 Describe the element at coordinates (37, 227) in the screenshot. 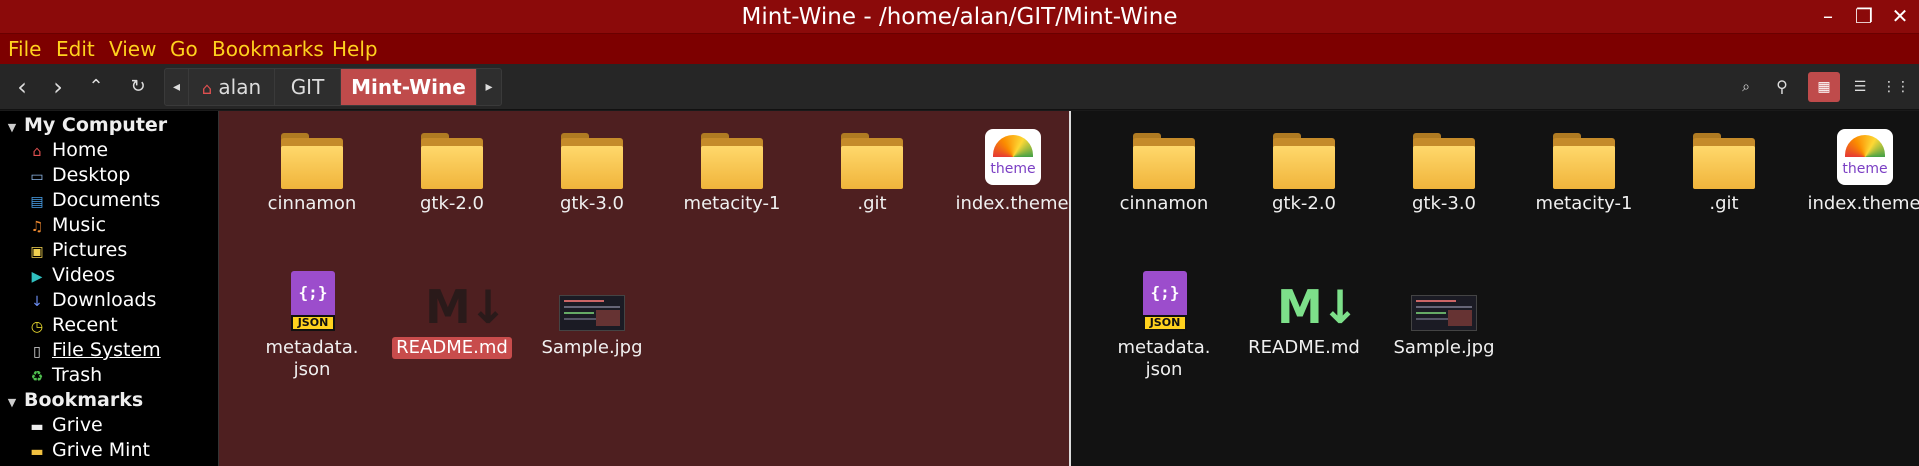

I see `music-icon: ♫` at that location.